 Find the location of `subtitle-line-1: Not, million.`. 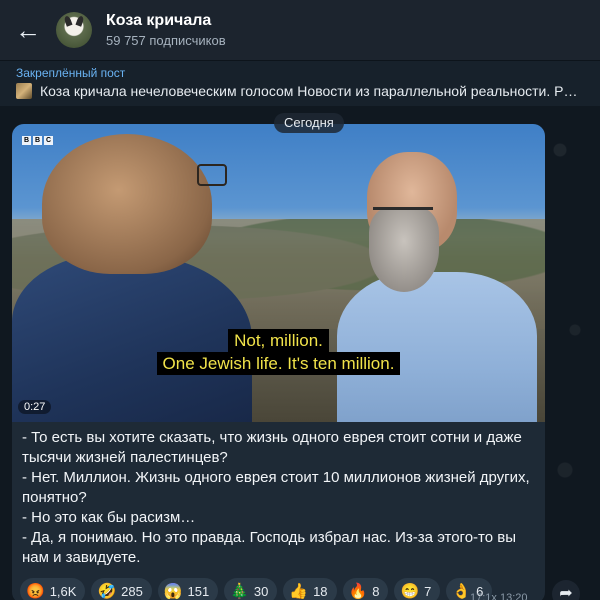

subtitle-line-1: Not, million. is located at coordinates (278, 340).